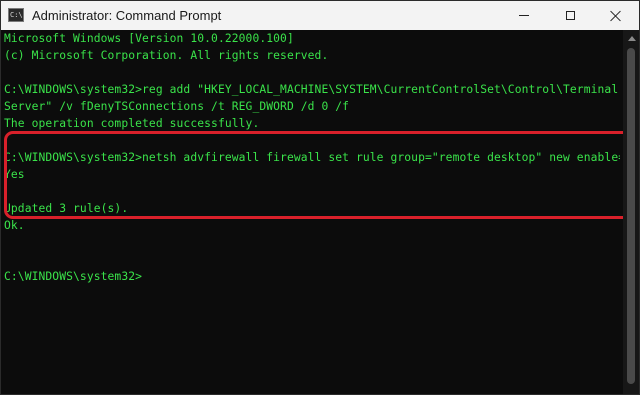 This screenshot has width=640, height=395. I want to click on close-icon, so click(616, 16).